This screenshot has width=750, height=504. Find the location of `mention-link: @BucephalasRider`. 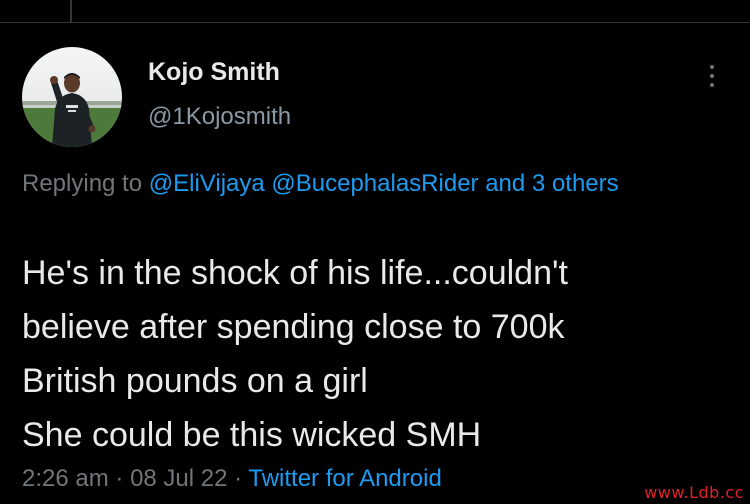

mention-link: @BucephalasRider is located at coordinates (374, 183).